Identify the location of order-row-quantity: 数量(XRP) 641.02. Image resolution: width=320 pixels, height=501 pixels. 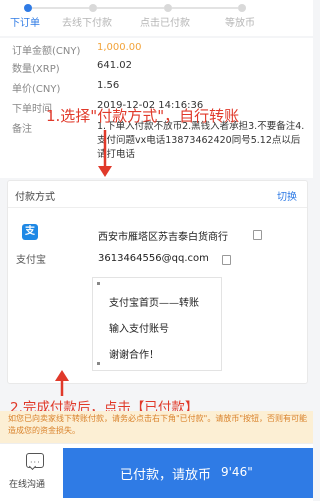
(156, 68).